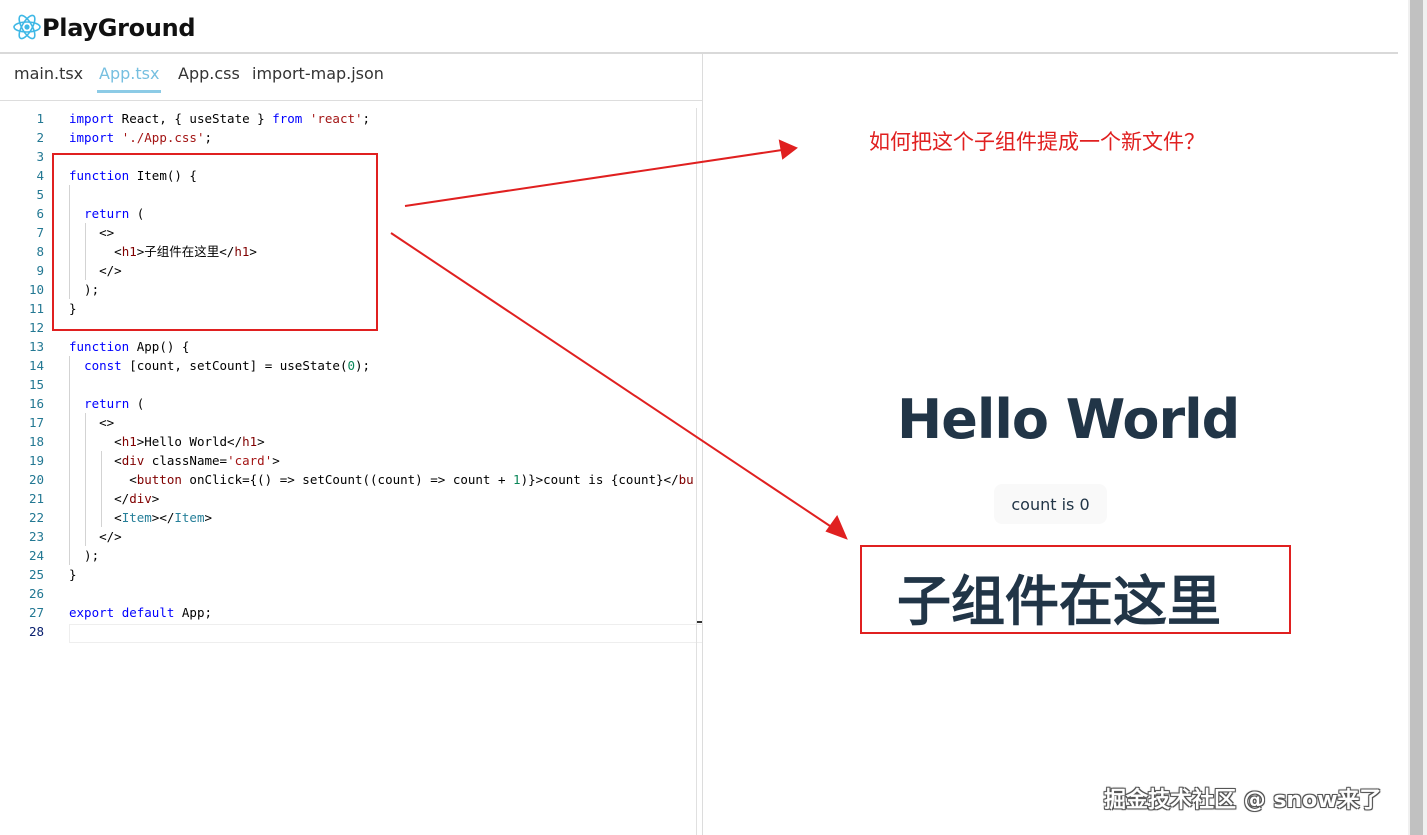 This screenshot has width=1427, height=835. Describe the element at coordinates (36, 498) in the screenshot. I see `line-number: 21` at that location.